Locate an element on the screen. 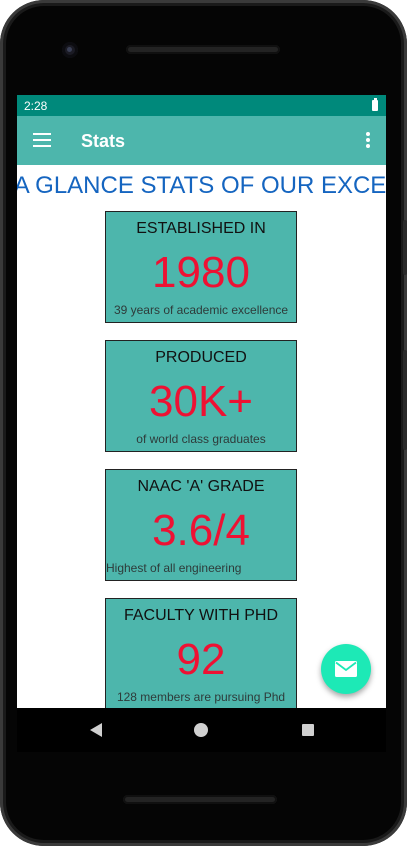  stat-card-title: PRODUCED is located at coordinates (201, 357).